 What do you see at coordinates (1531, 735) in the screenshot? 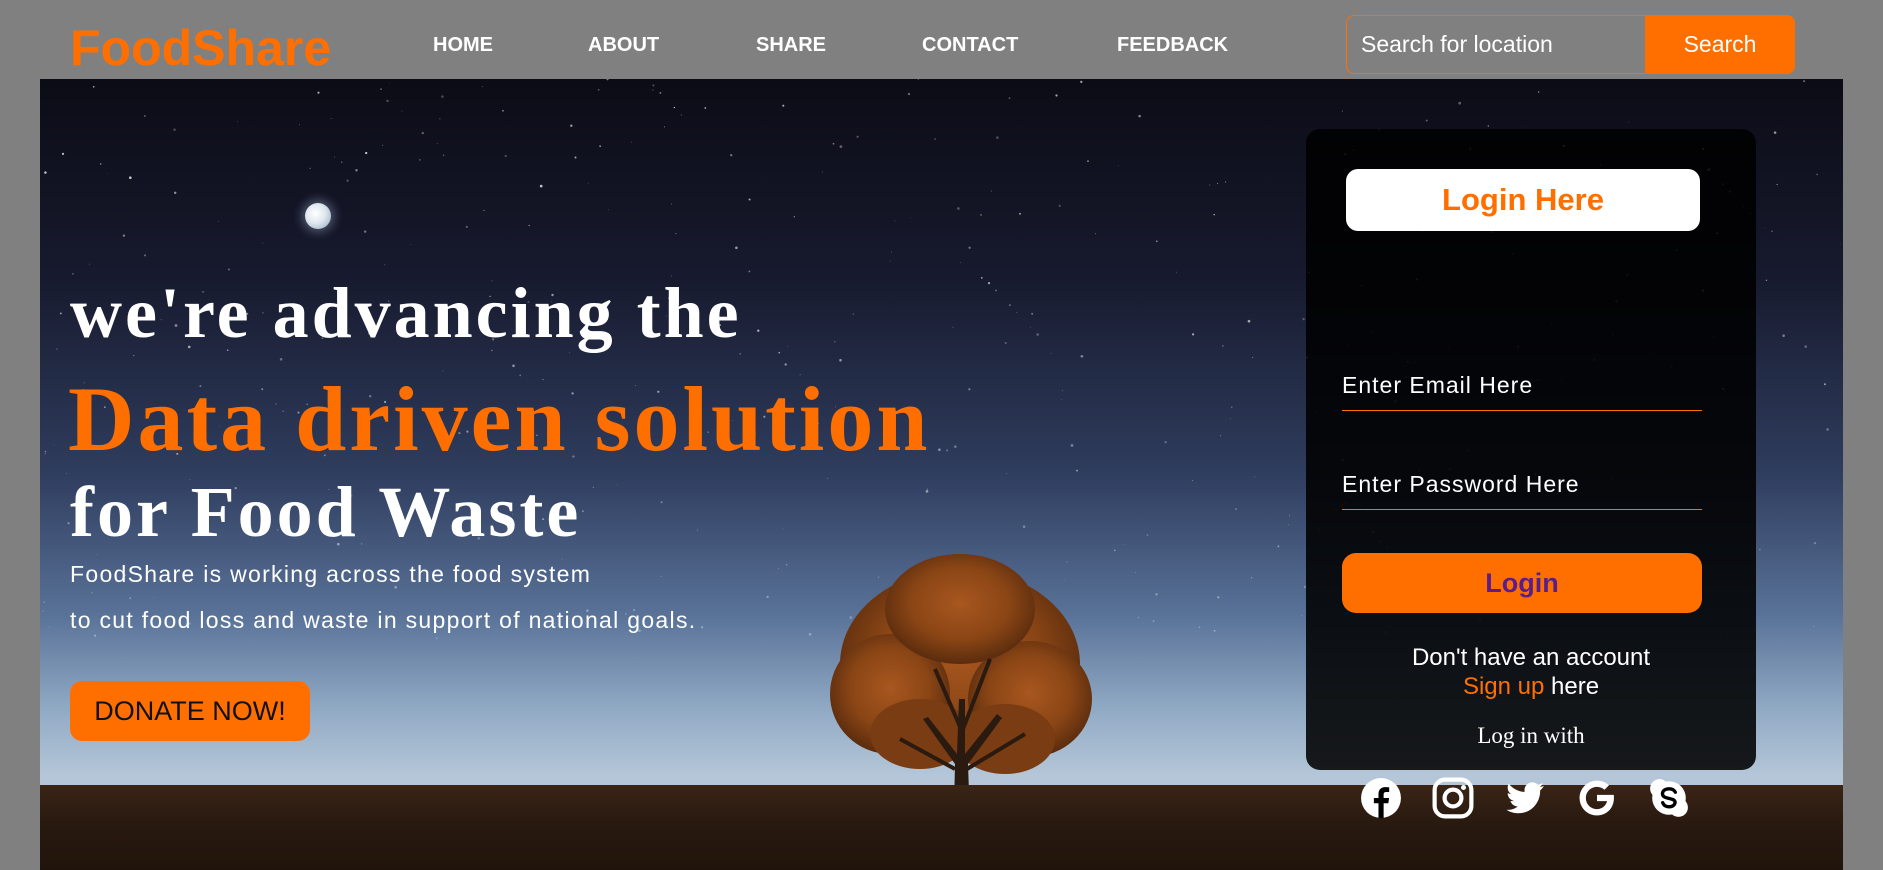
I see `login-with-label: Log in with` at bounding box center [1531, 735].